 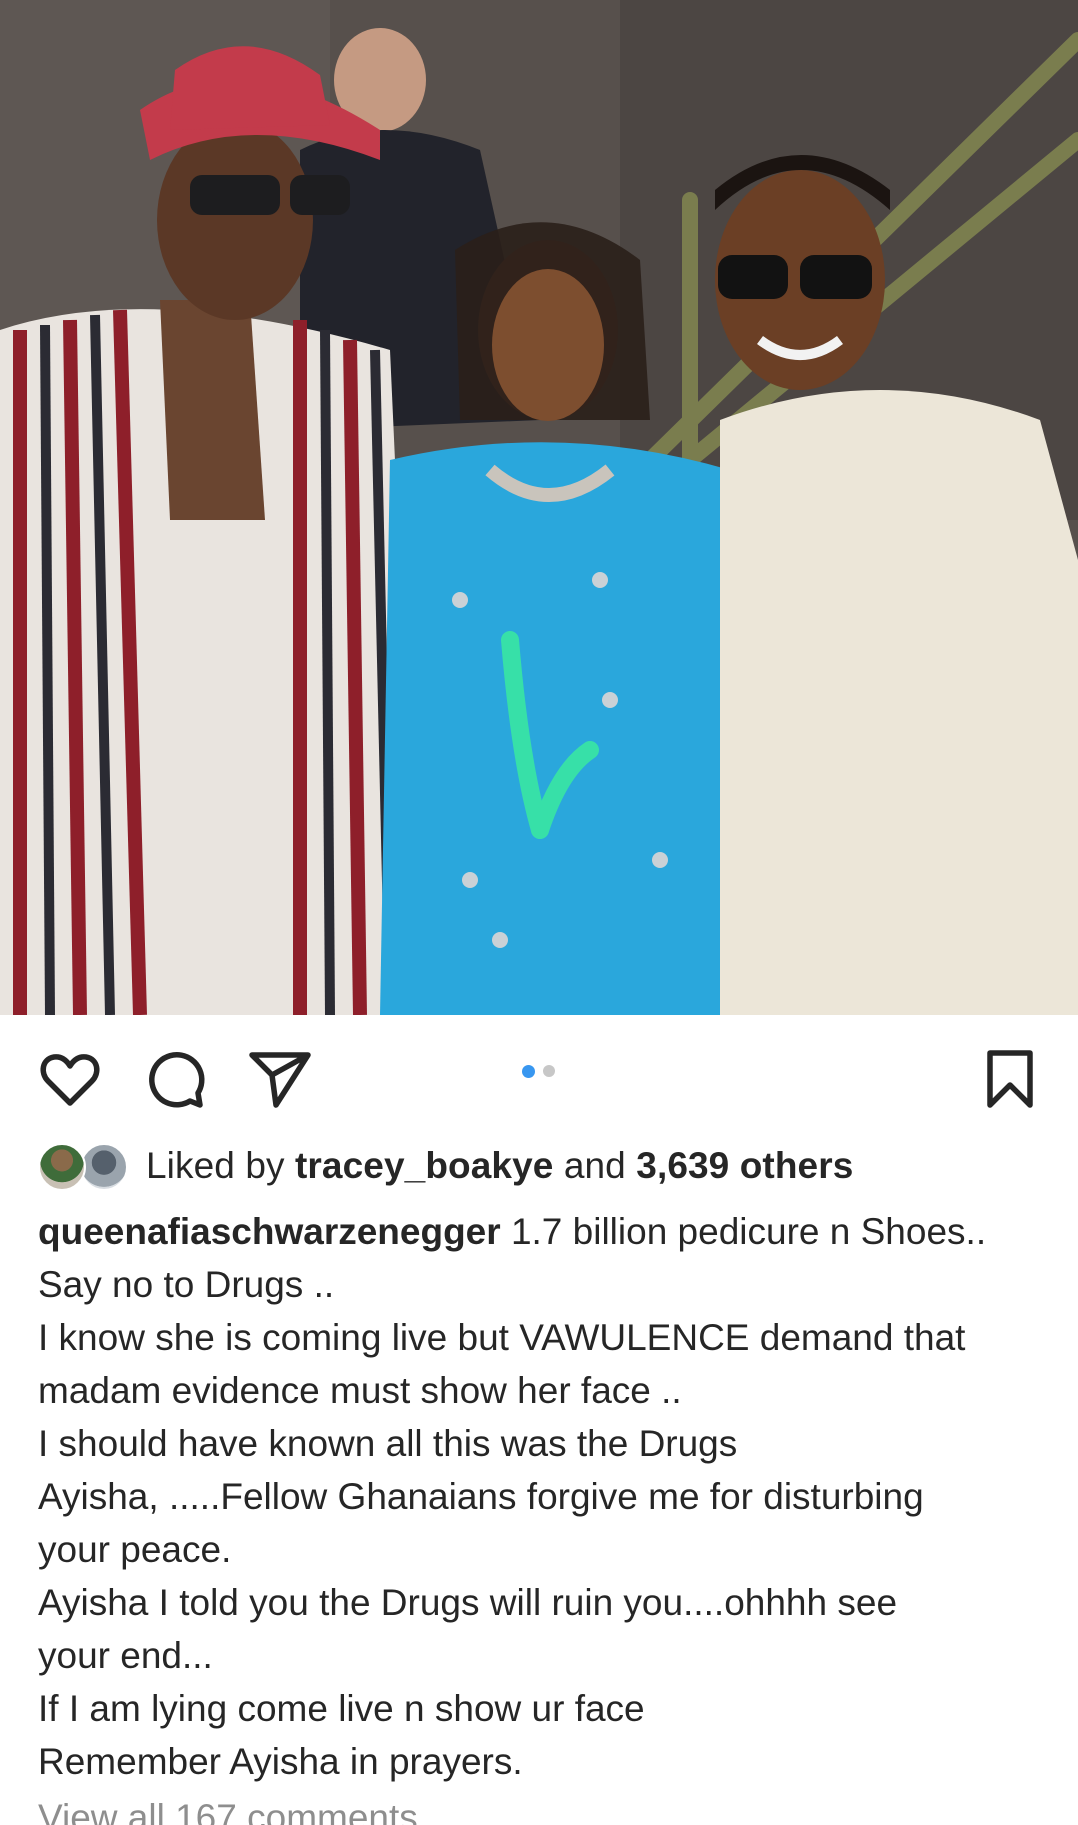 I want to click on send-icon, so click(x=280, y=1080).